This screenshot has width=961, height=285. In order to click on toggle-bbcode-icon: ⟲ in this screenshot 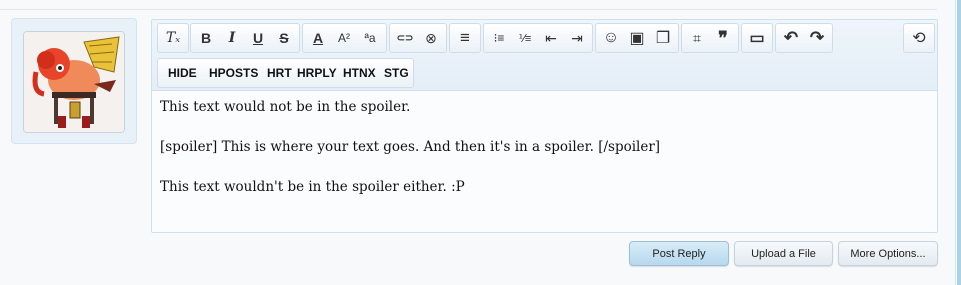, I will do `click(919, 38)`.